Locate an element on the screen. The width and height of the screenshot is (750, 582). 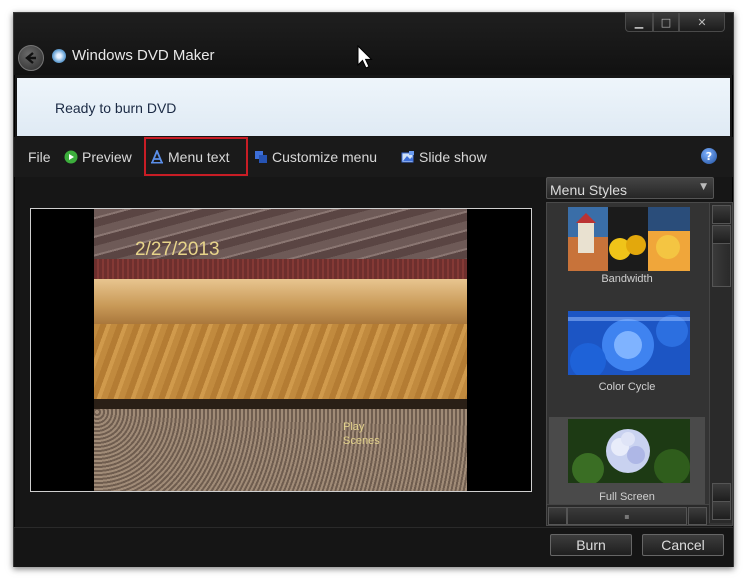
chevron-down-icon: ▼ is located at coordinates (703, 187).